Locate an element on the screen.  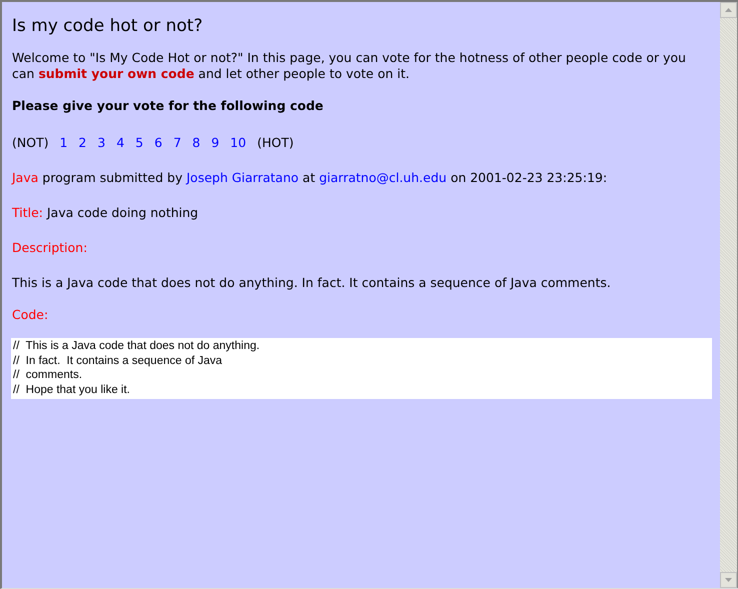
email-link: giarratno@cl.uh.edu is located at coordinates (383, 177).